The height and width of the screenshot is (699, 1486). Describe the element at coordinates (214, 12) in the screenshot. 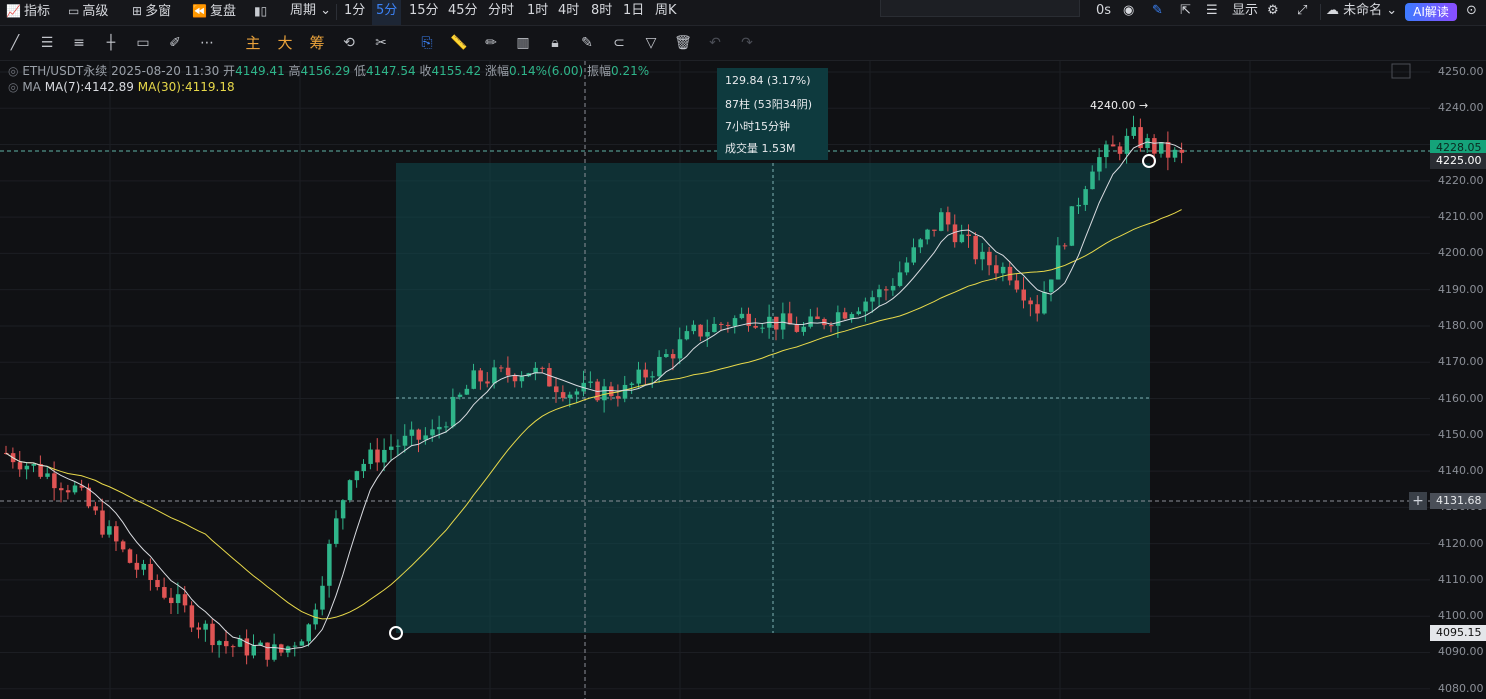

I see `replay-button: ⏪ 复盘` at that location.